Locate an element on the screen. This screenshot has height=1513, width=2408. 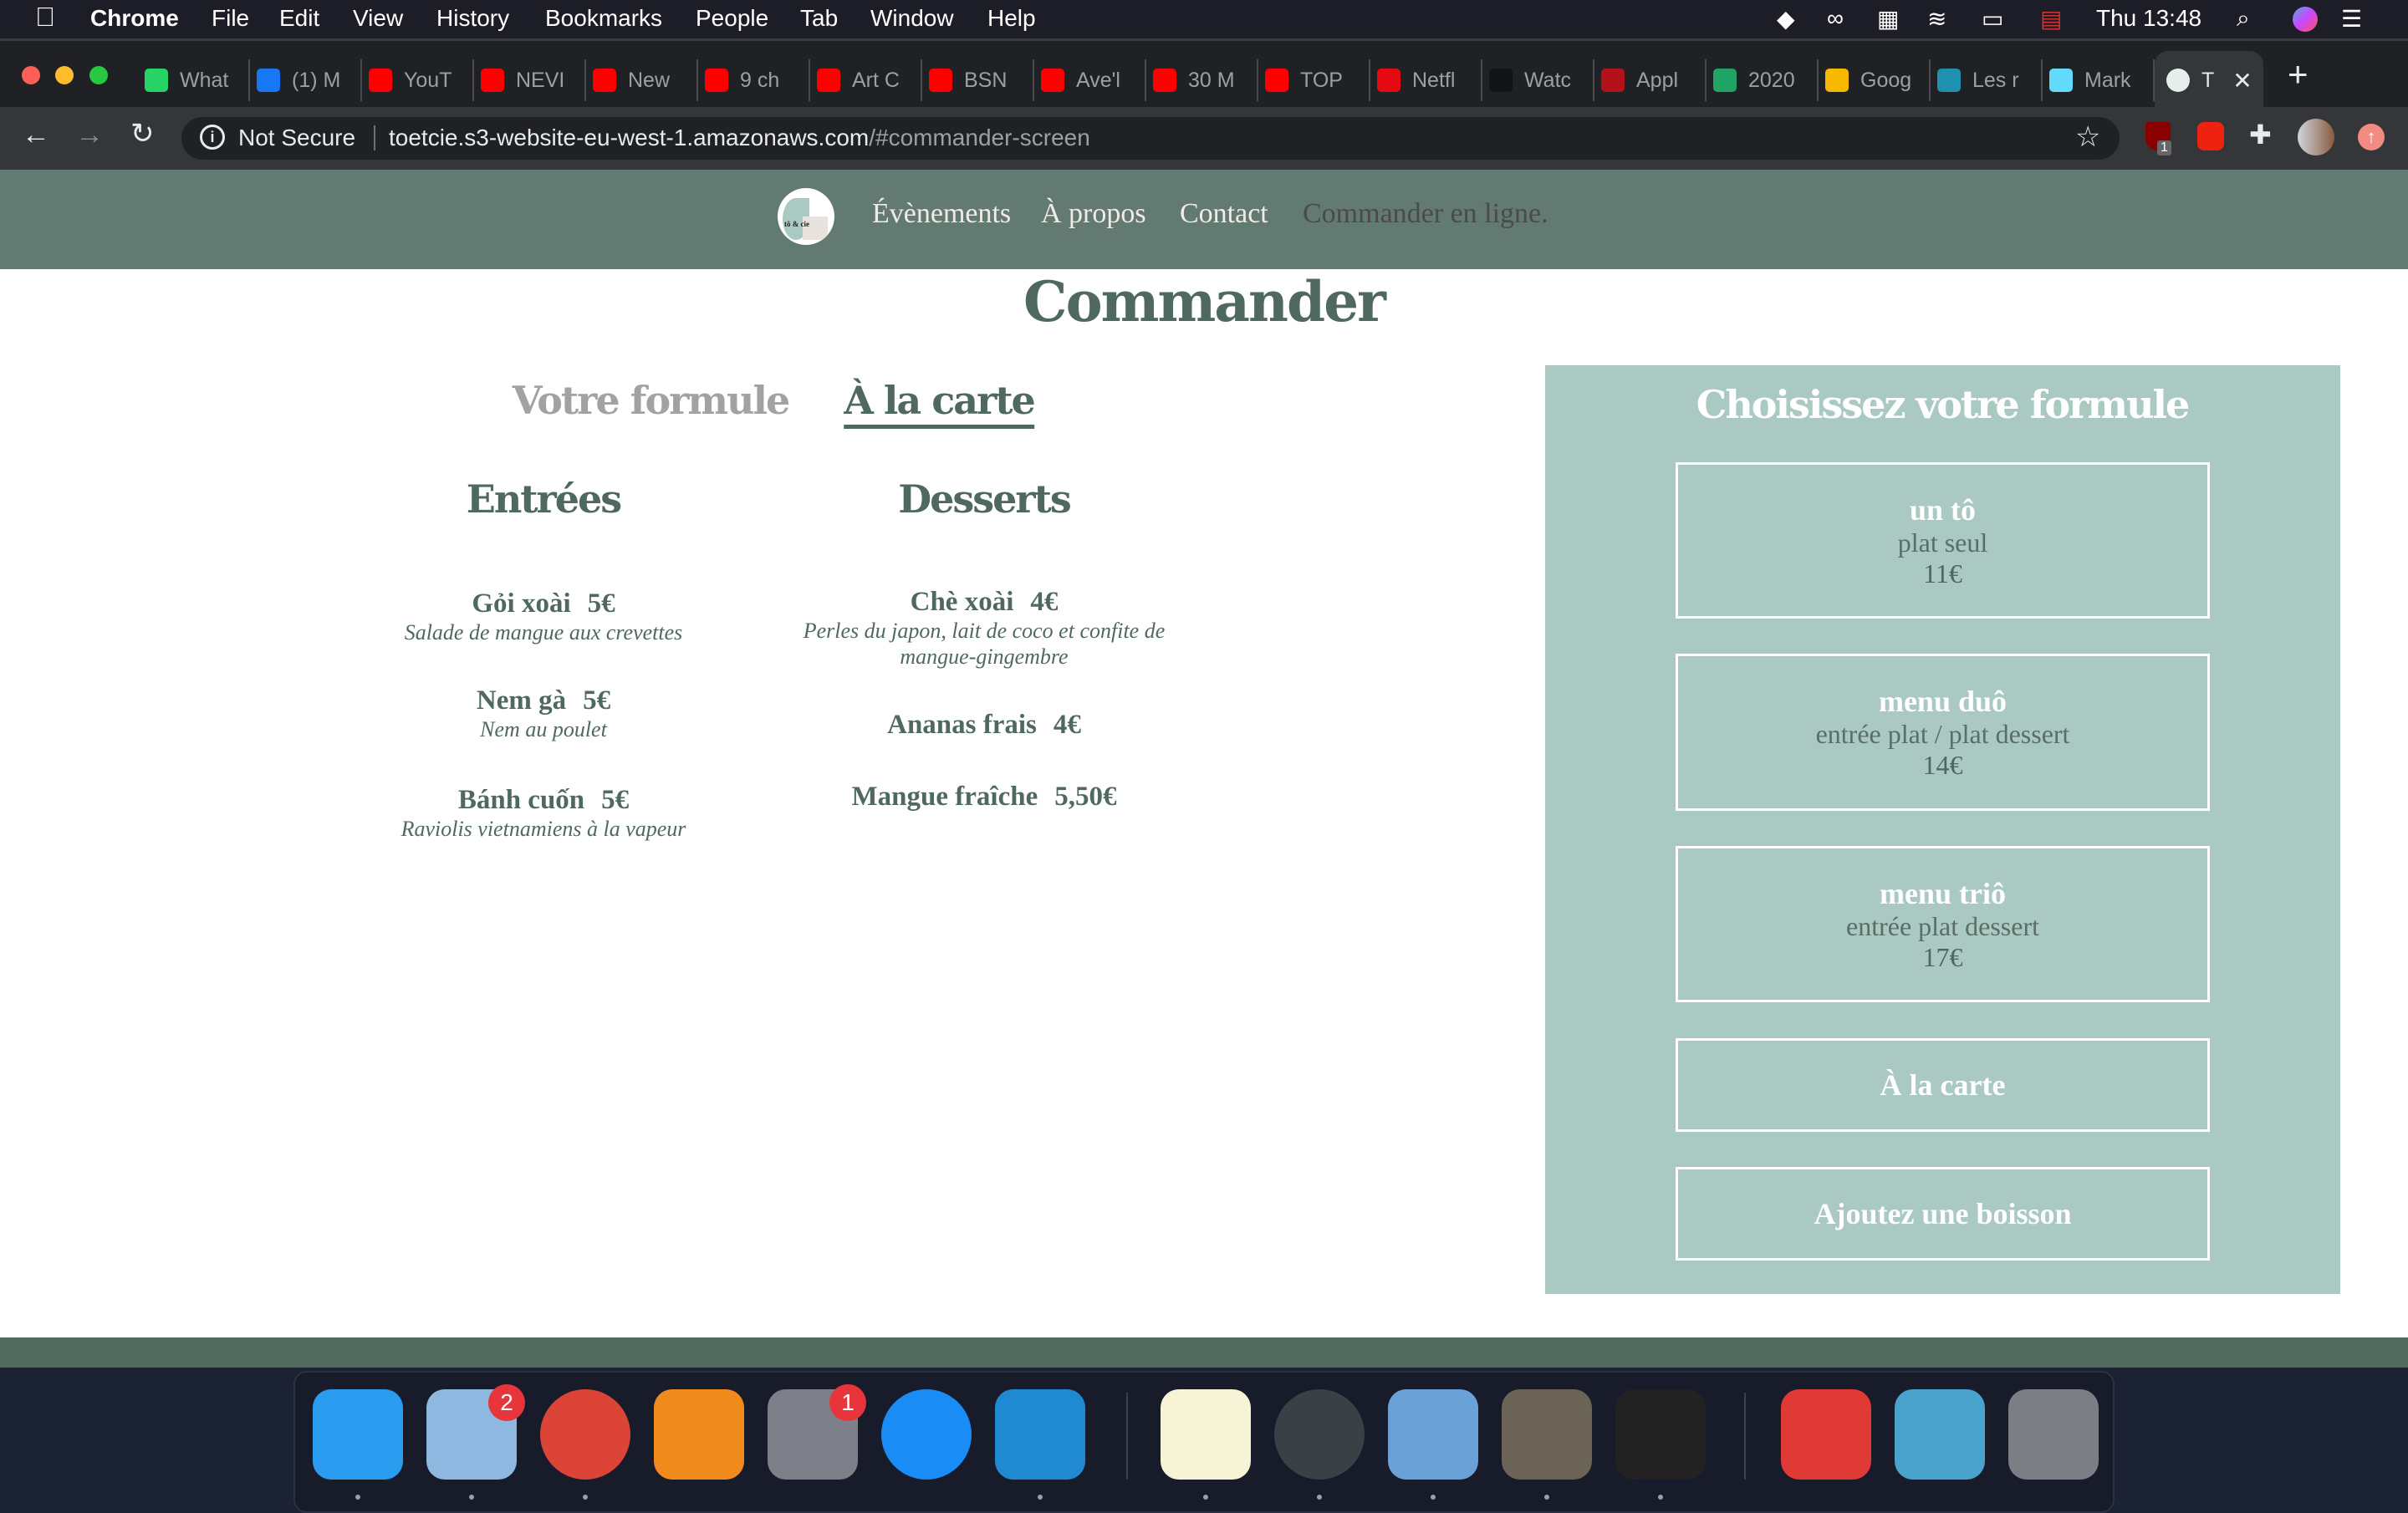
folder-icon is located at coordinates (1940, 1434).